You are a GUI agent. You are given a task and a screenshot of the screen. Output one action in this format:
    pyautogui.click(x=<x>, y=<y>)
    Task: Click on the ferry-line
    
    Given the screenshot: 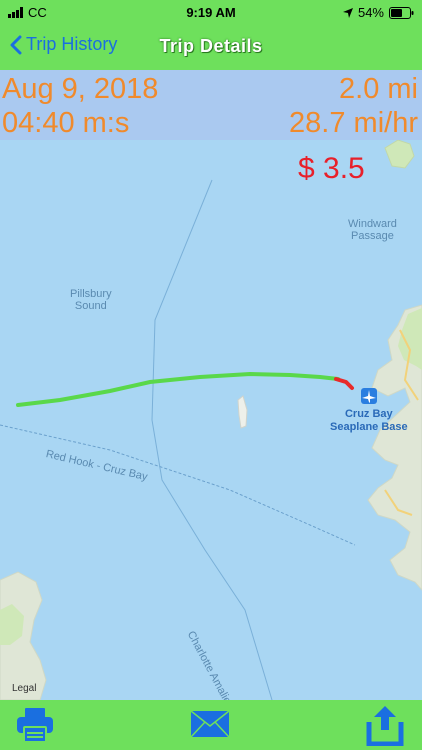 What is the action you would take?
    pyautogui.click(x=178, y=485)
    